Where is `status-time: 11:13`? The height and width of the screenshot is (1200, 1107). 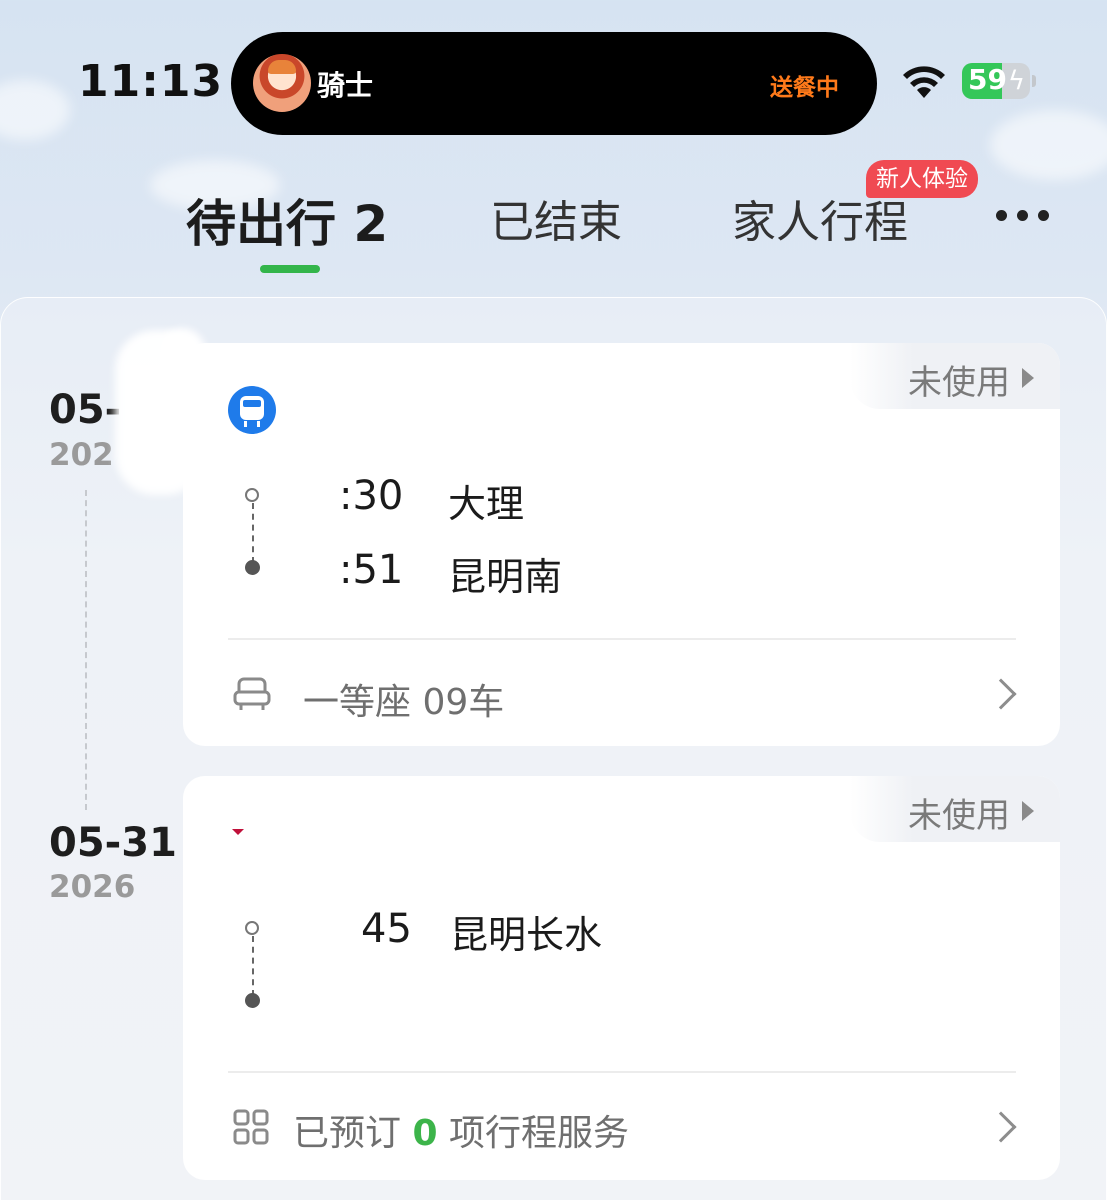
status-time: 11:13 is located at coordinates (151, 81).